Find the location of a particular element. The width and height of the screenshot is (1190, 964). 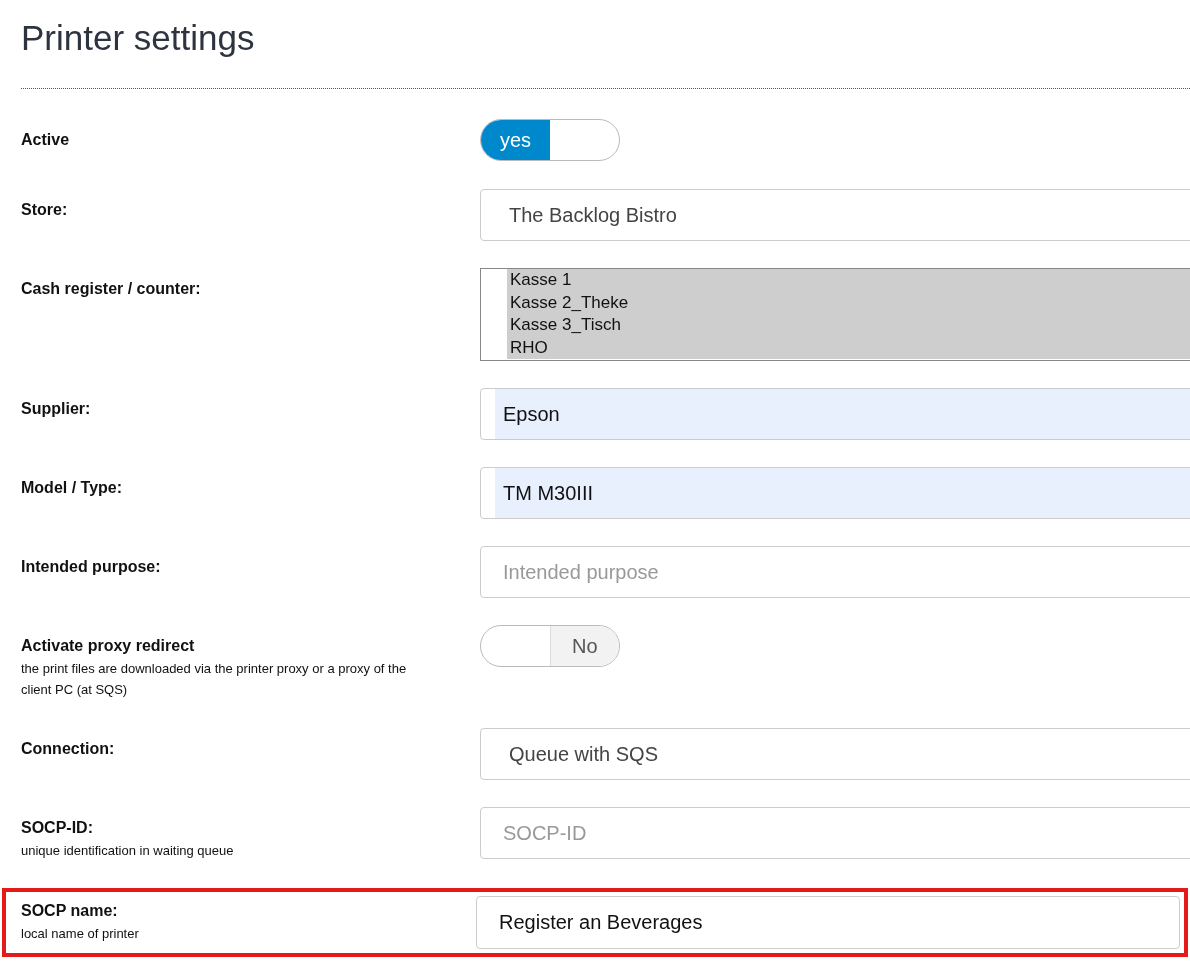

list-option: RHO is located at coordinates (848, 347).